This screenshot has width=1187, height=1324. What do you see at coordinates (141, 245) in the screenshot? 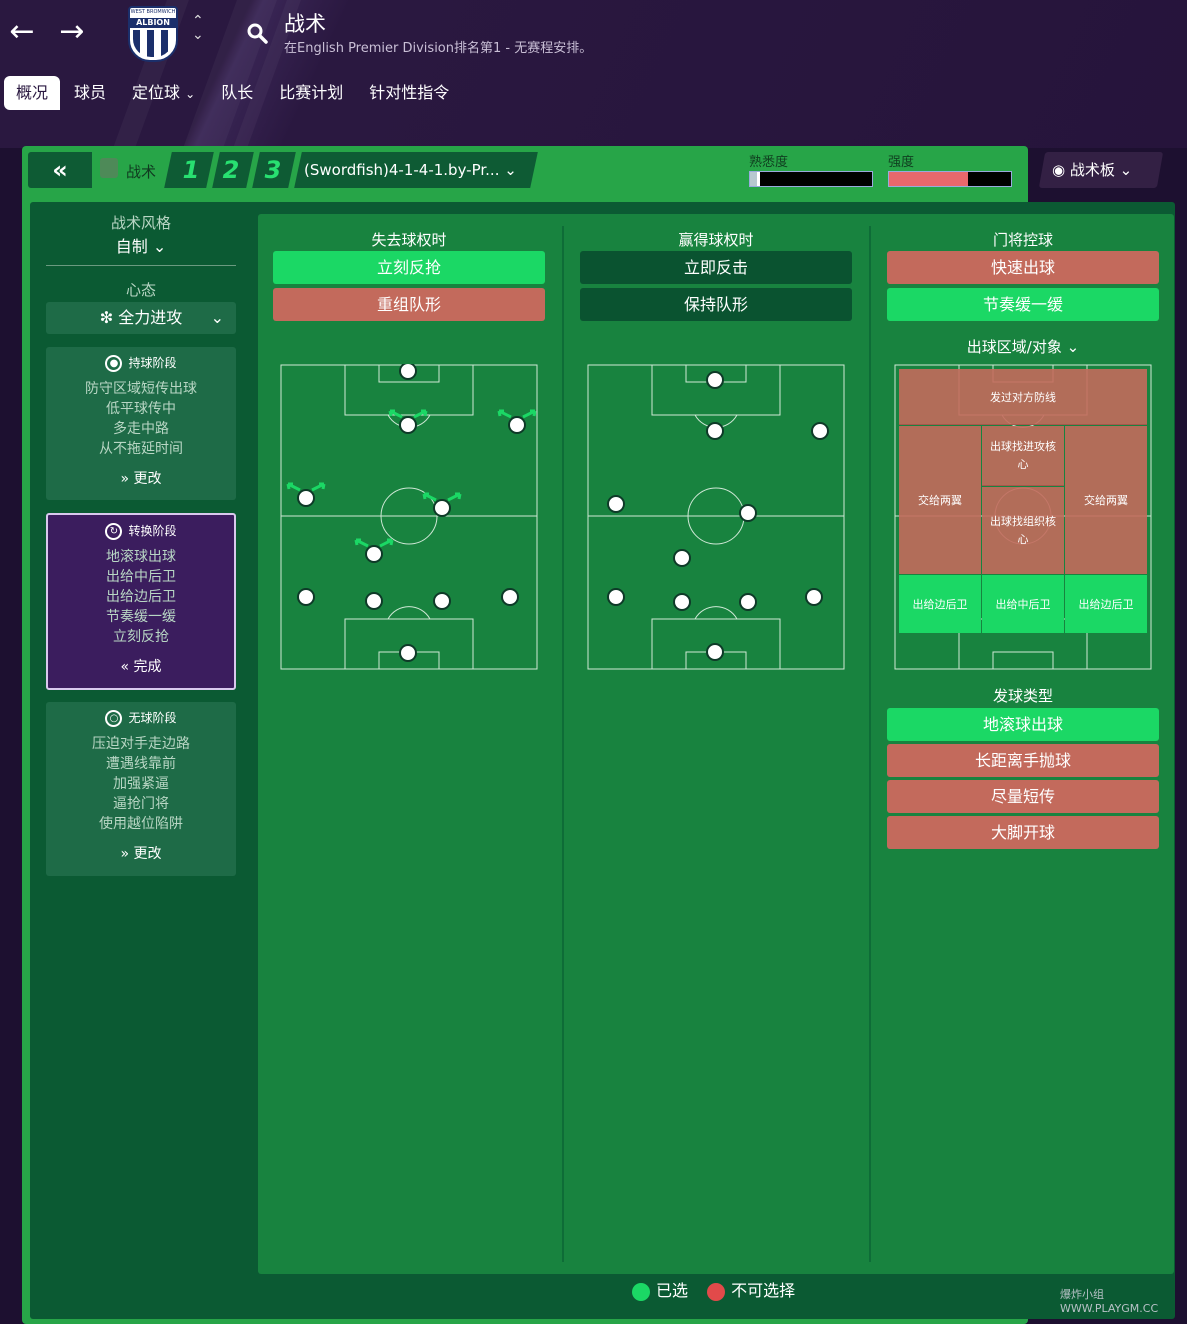
I see `style-select: 自制 ⌄` at bounding box center [141, 245].